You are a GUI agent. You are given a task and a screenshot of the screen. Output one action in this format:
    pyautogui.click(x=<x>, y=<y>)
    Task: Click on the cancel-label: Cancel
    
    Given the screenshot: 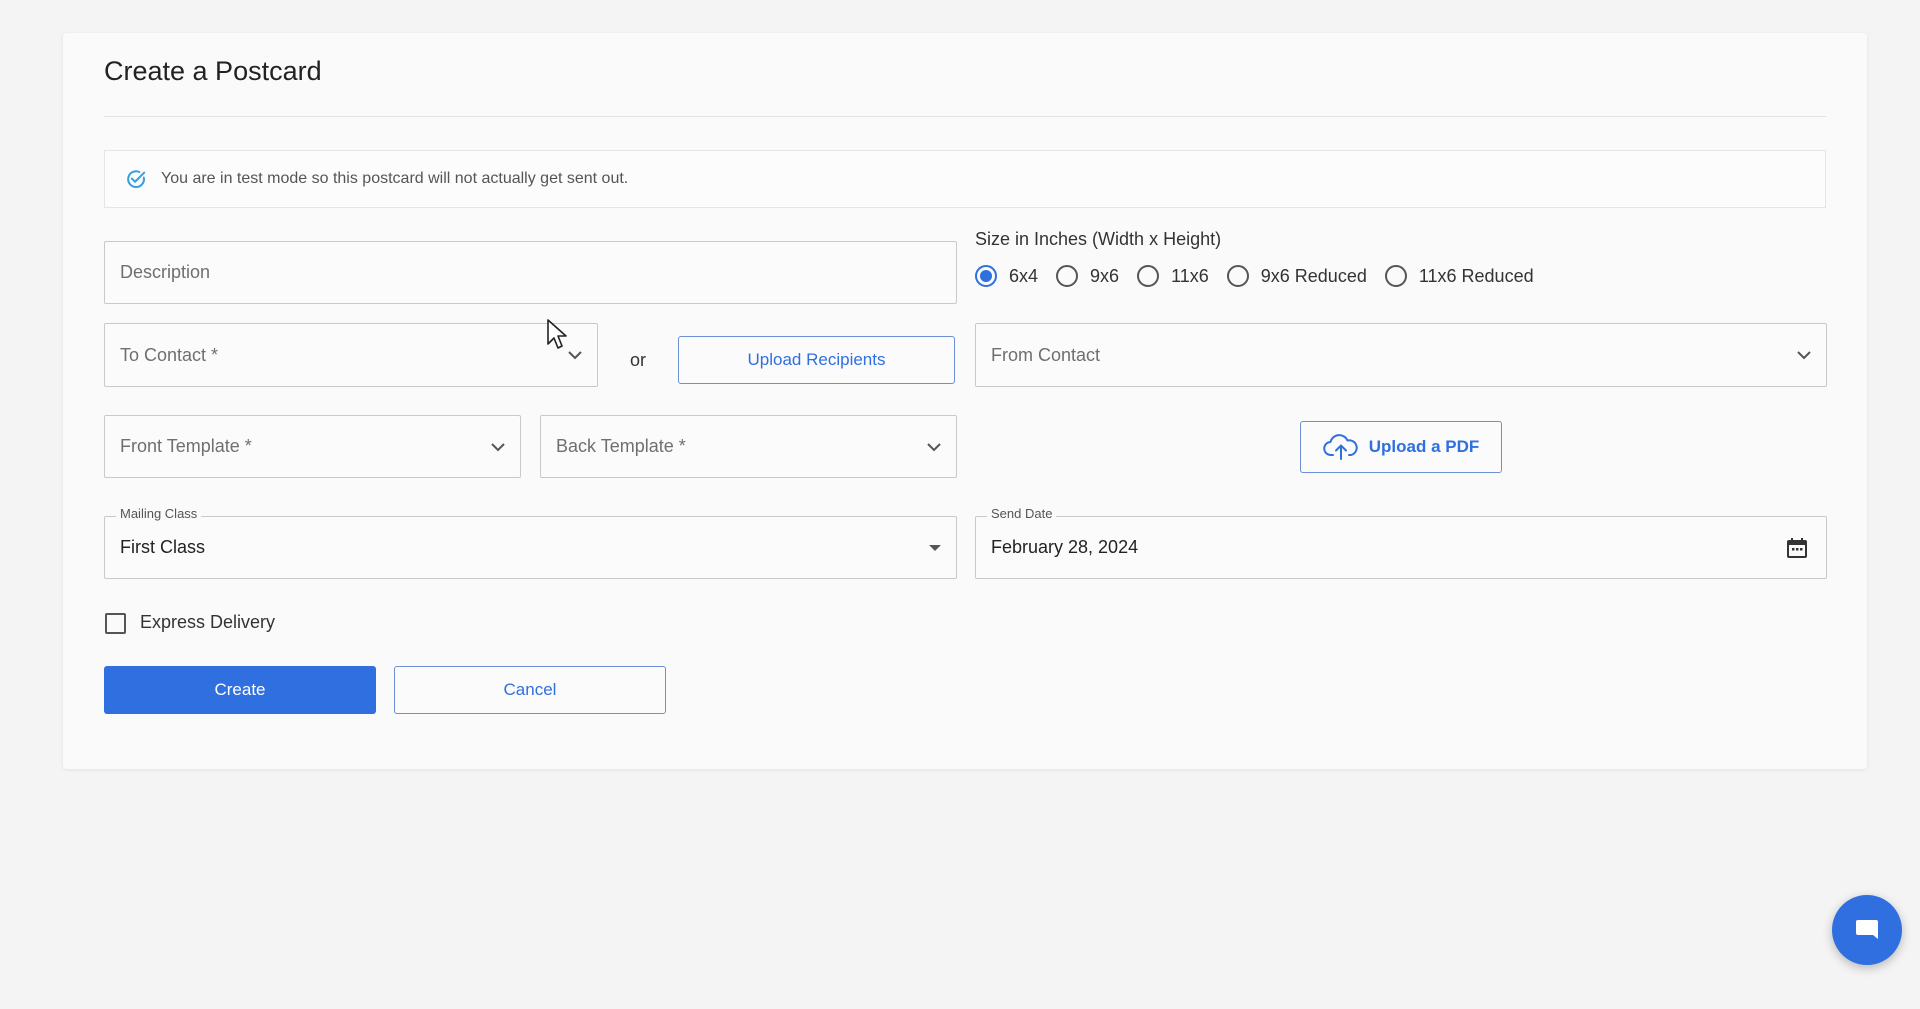 What is the action you would take?
    pyautogui.click(x=530, y=689)
    